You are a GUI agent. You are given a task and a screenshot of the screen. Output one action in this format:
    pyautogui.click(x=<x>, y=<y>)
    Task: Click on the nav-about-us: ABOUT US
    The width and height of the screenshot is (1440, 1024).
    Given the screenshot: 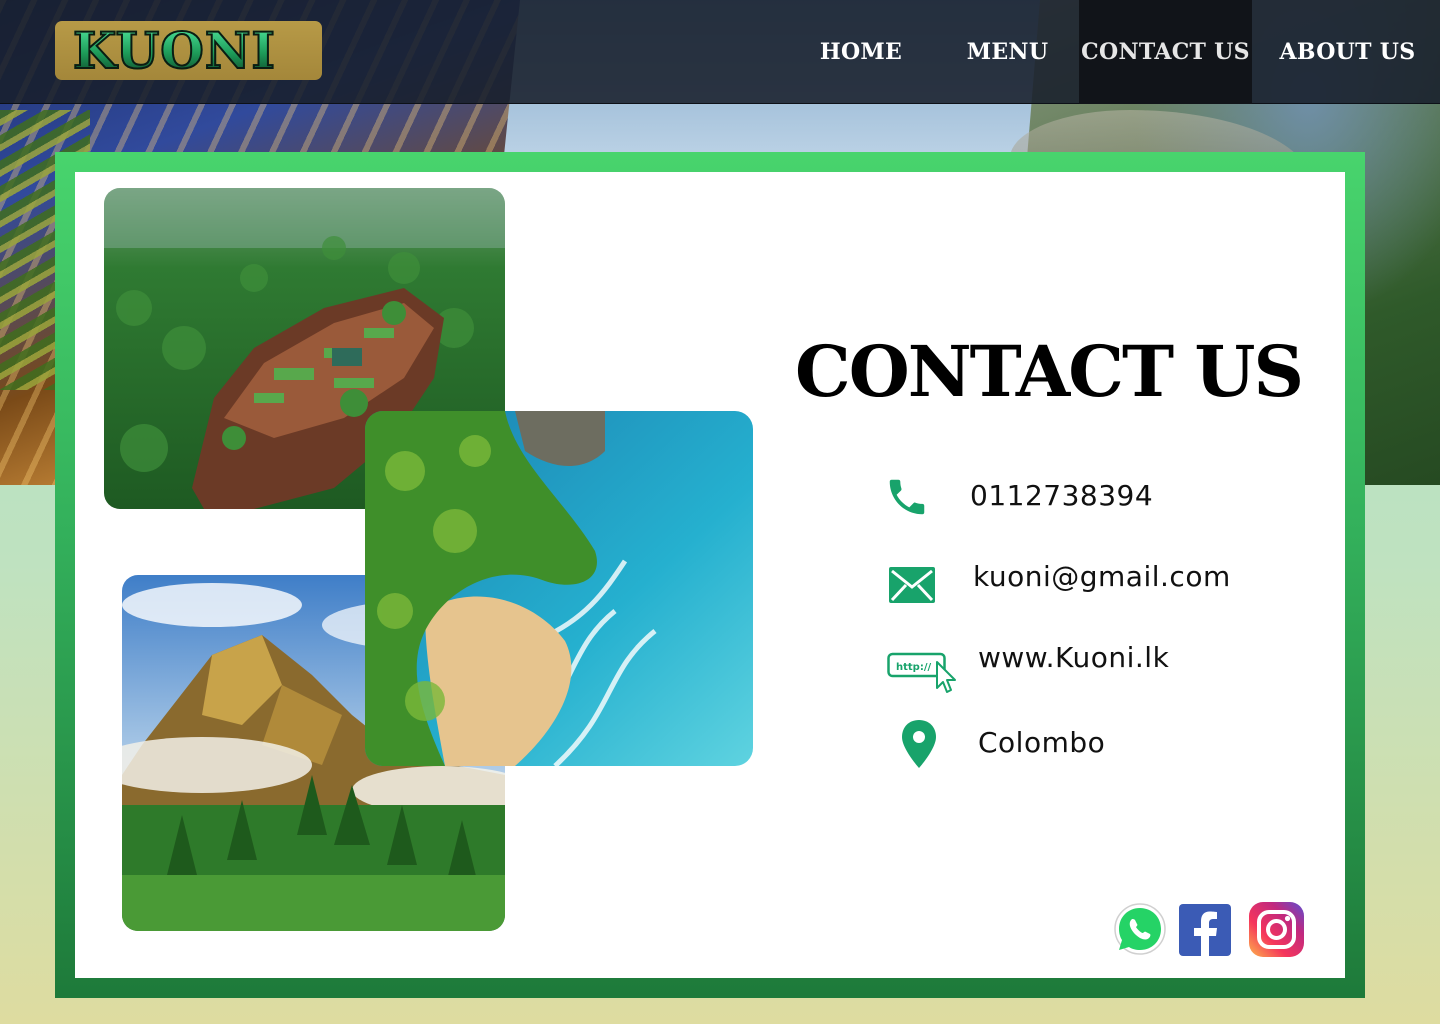 What is the action you would take?
    pyautogui.click(x=1347, y=52)
    